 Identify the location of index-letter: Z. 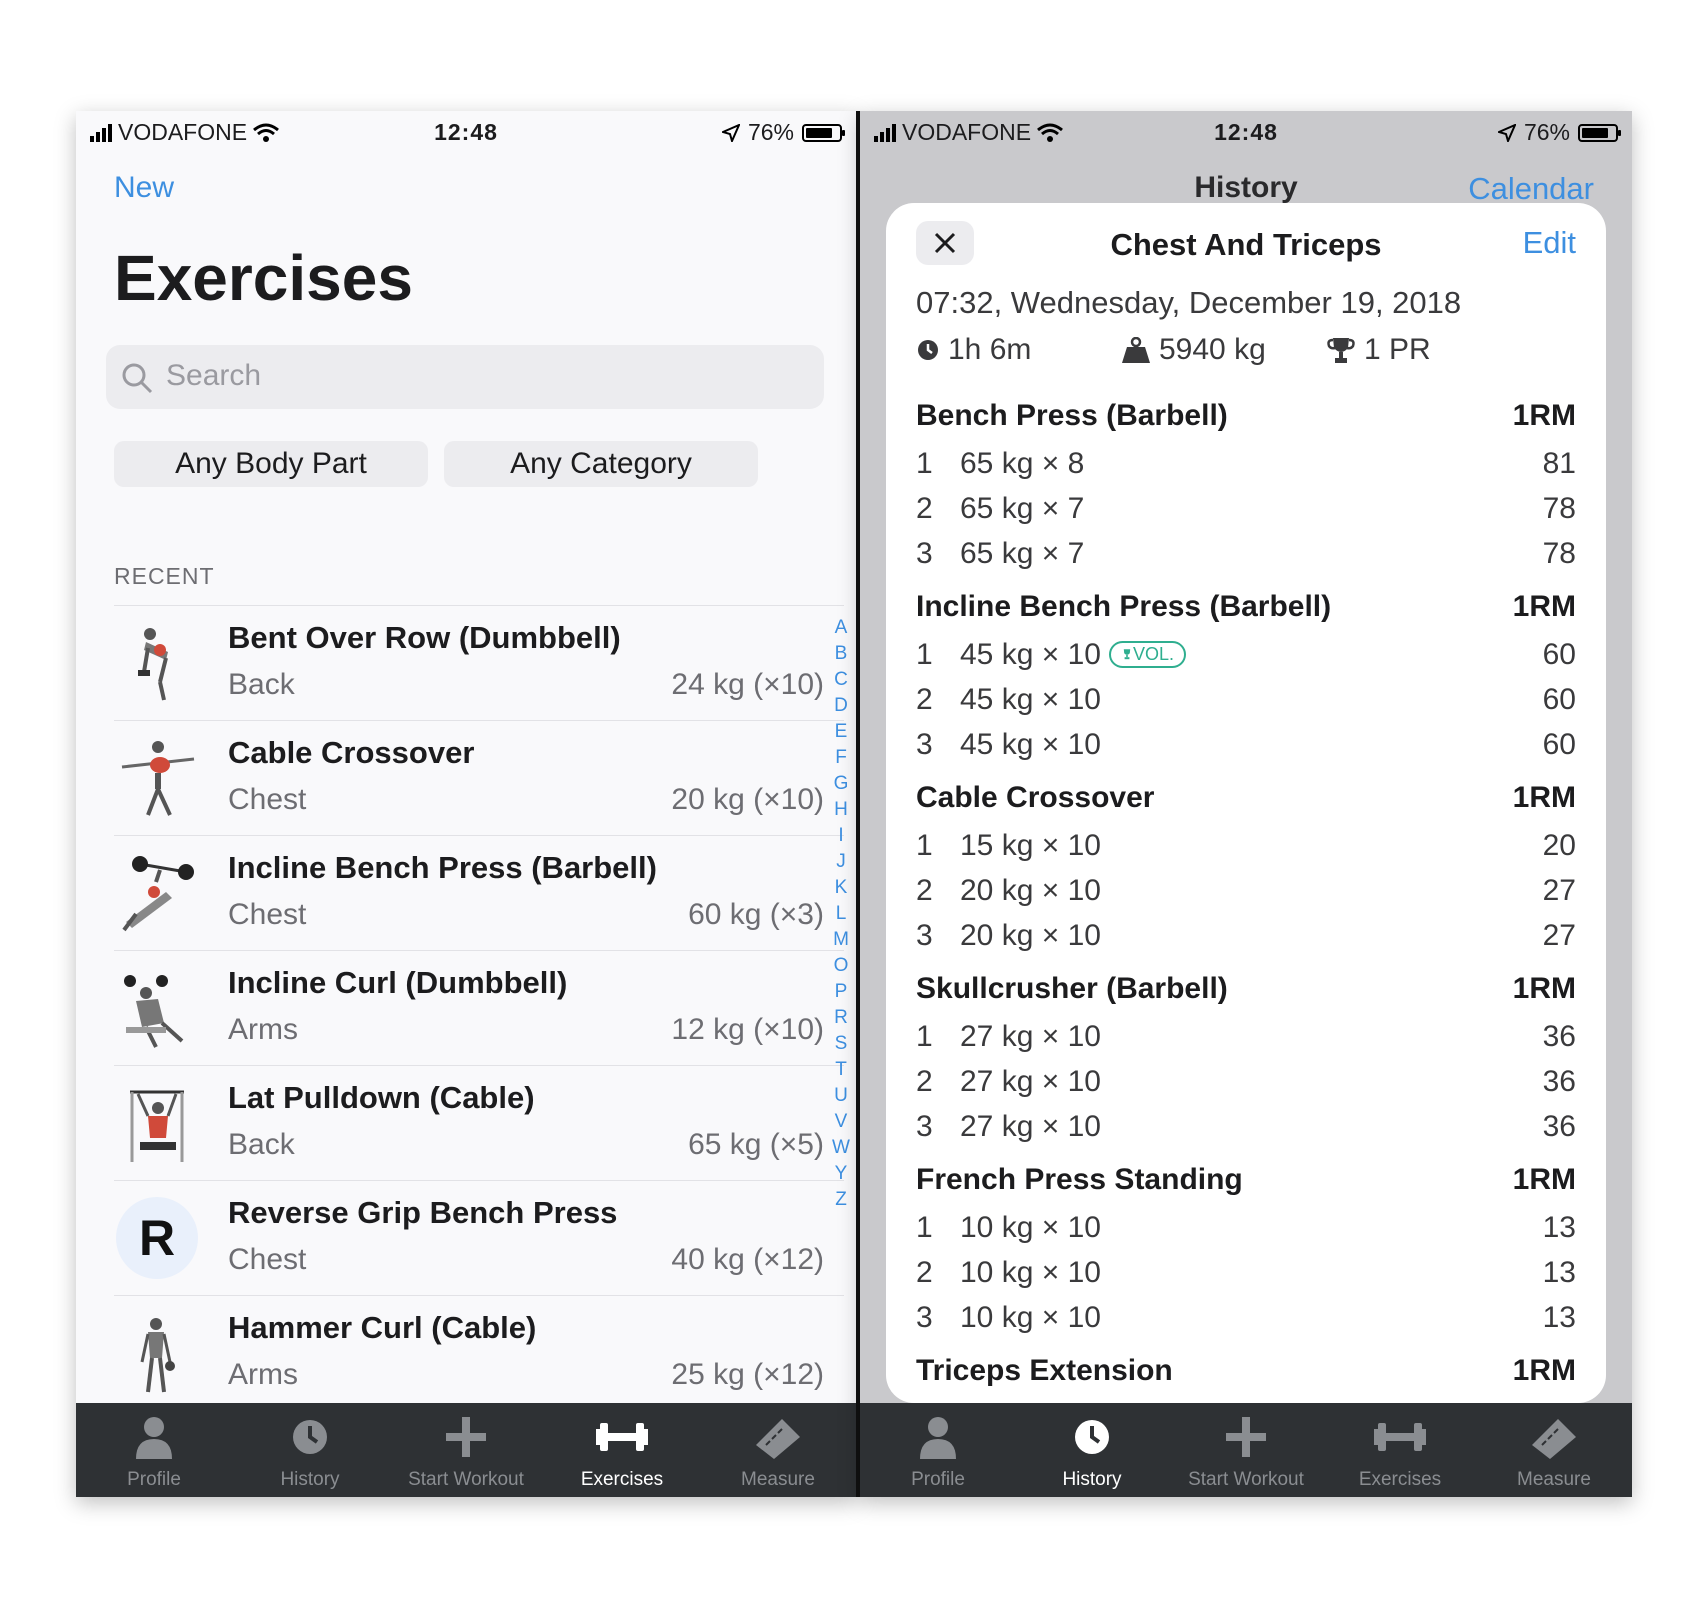
(841, 1200).